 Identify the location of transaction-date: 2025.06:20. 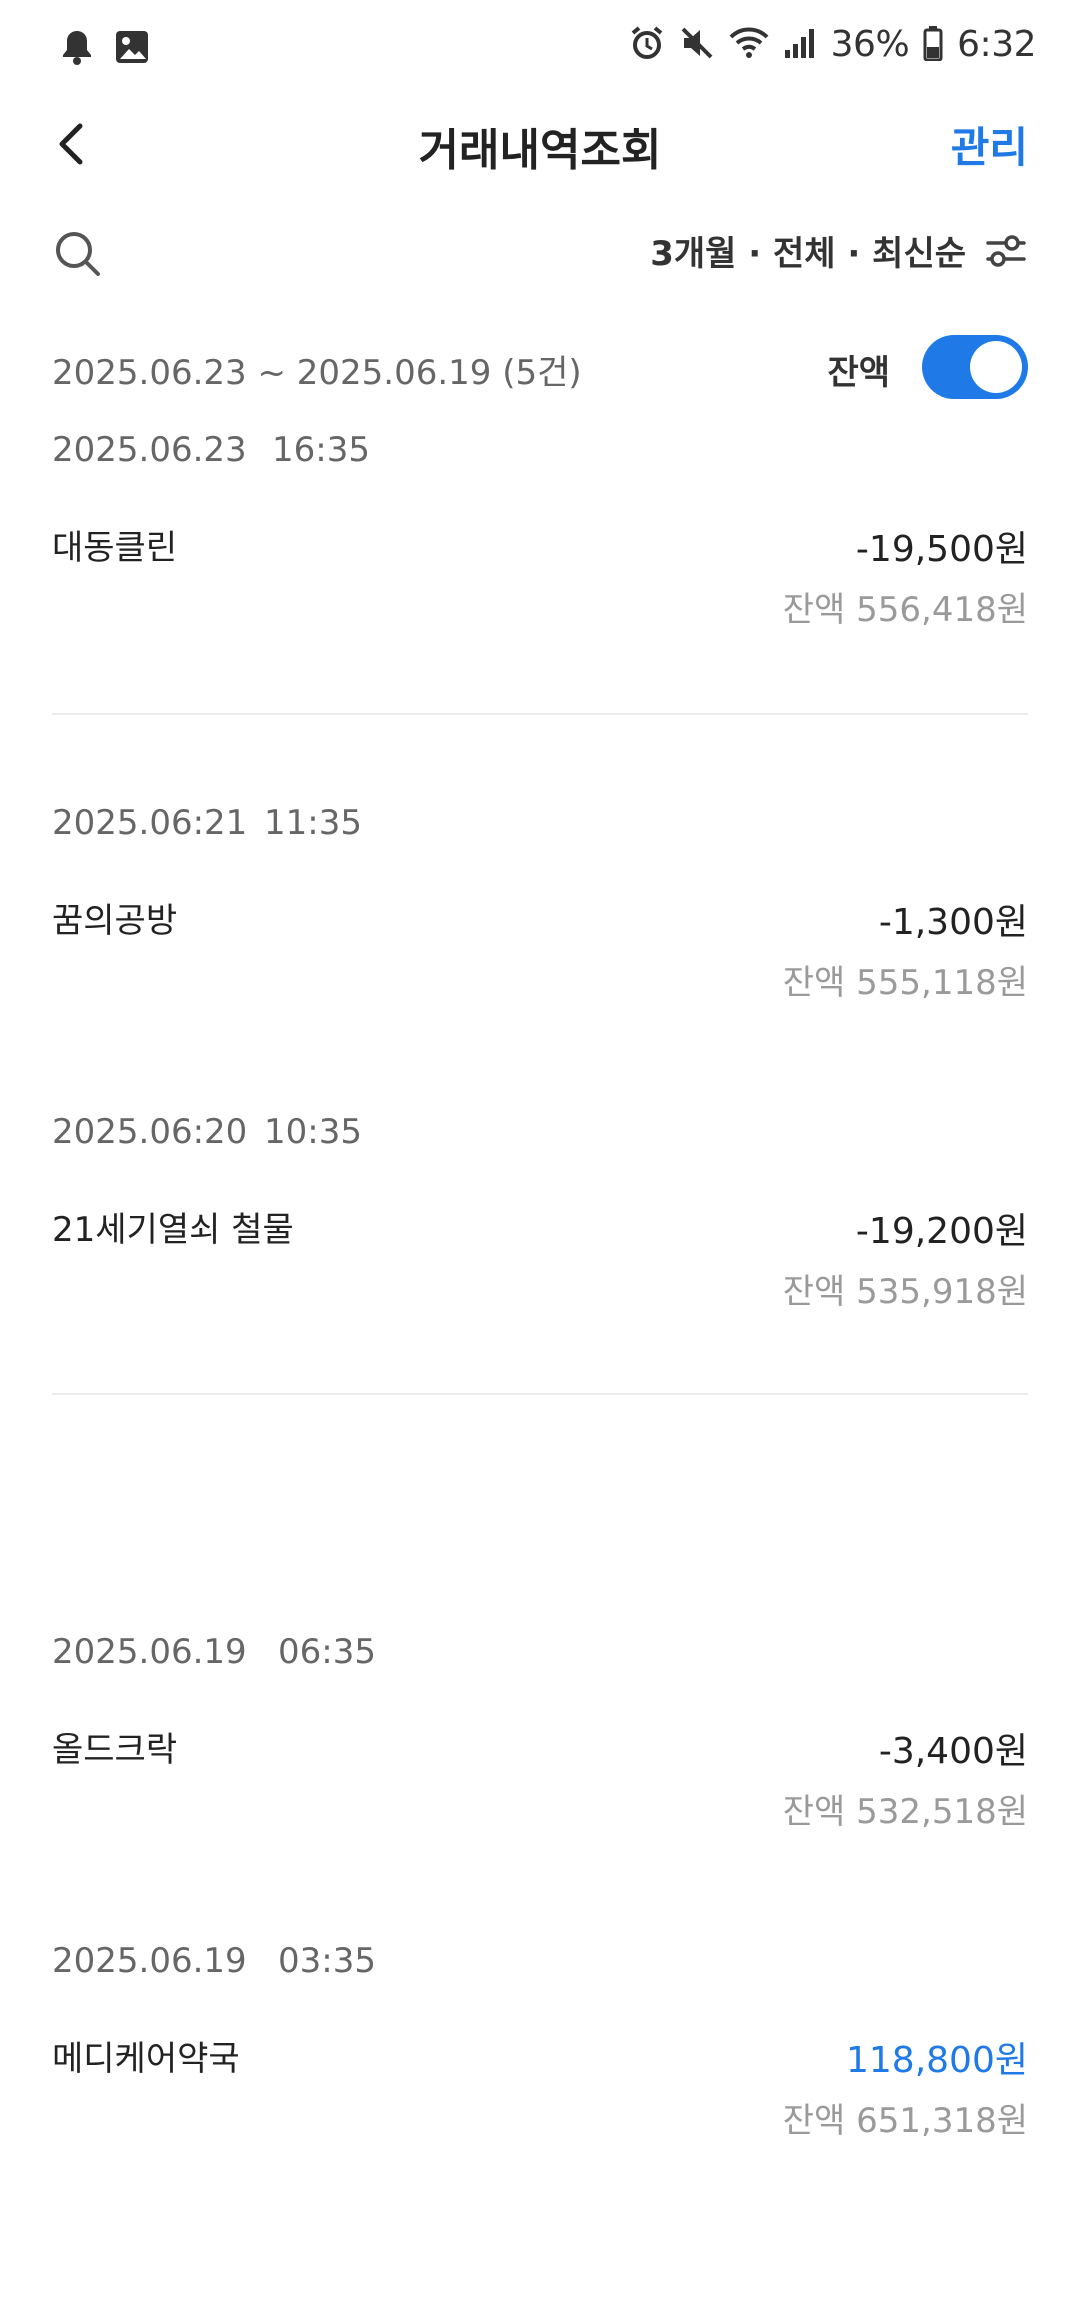
(150, 1132).